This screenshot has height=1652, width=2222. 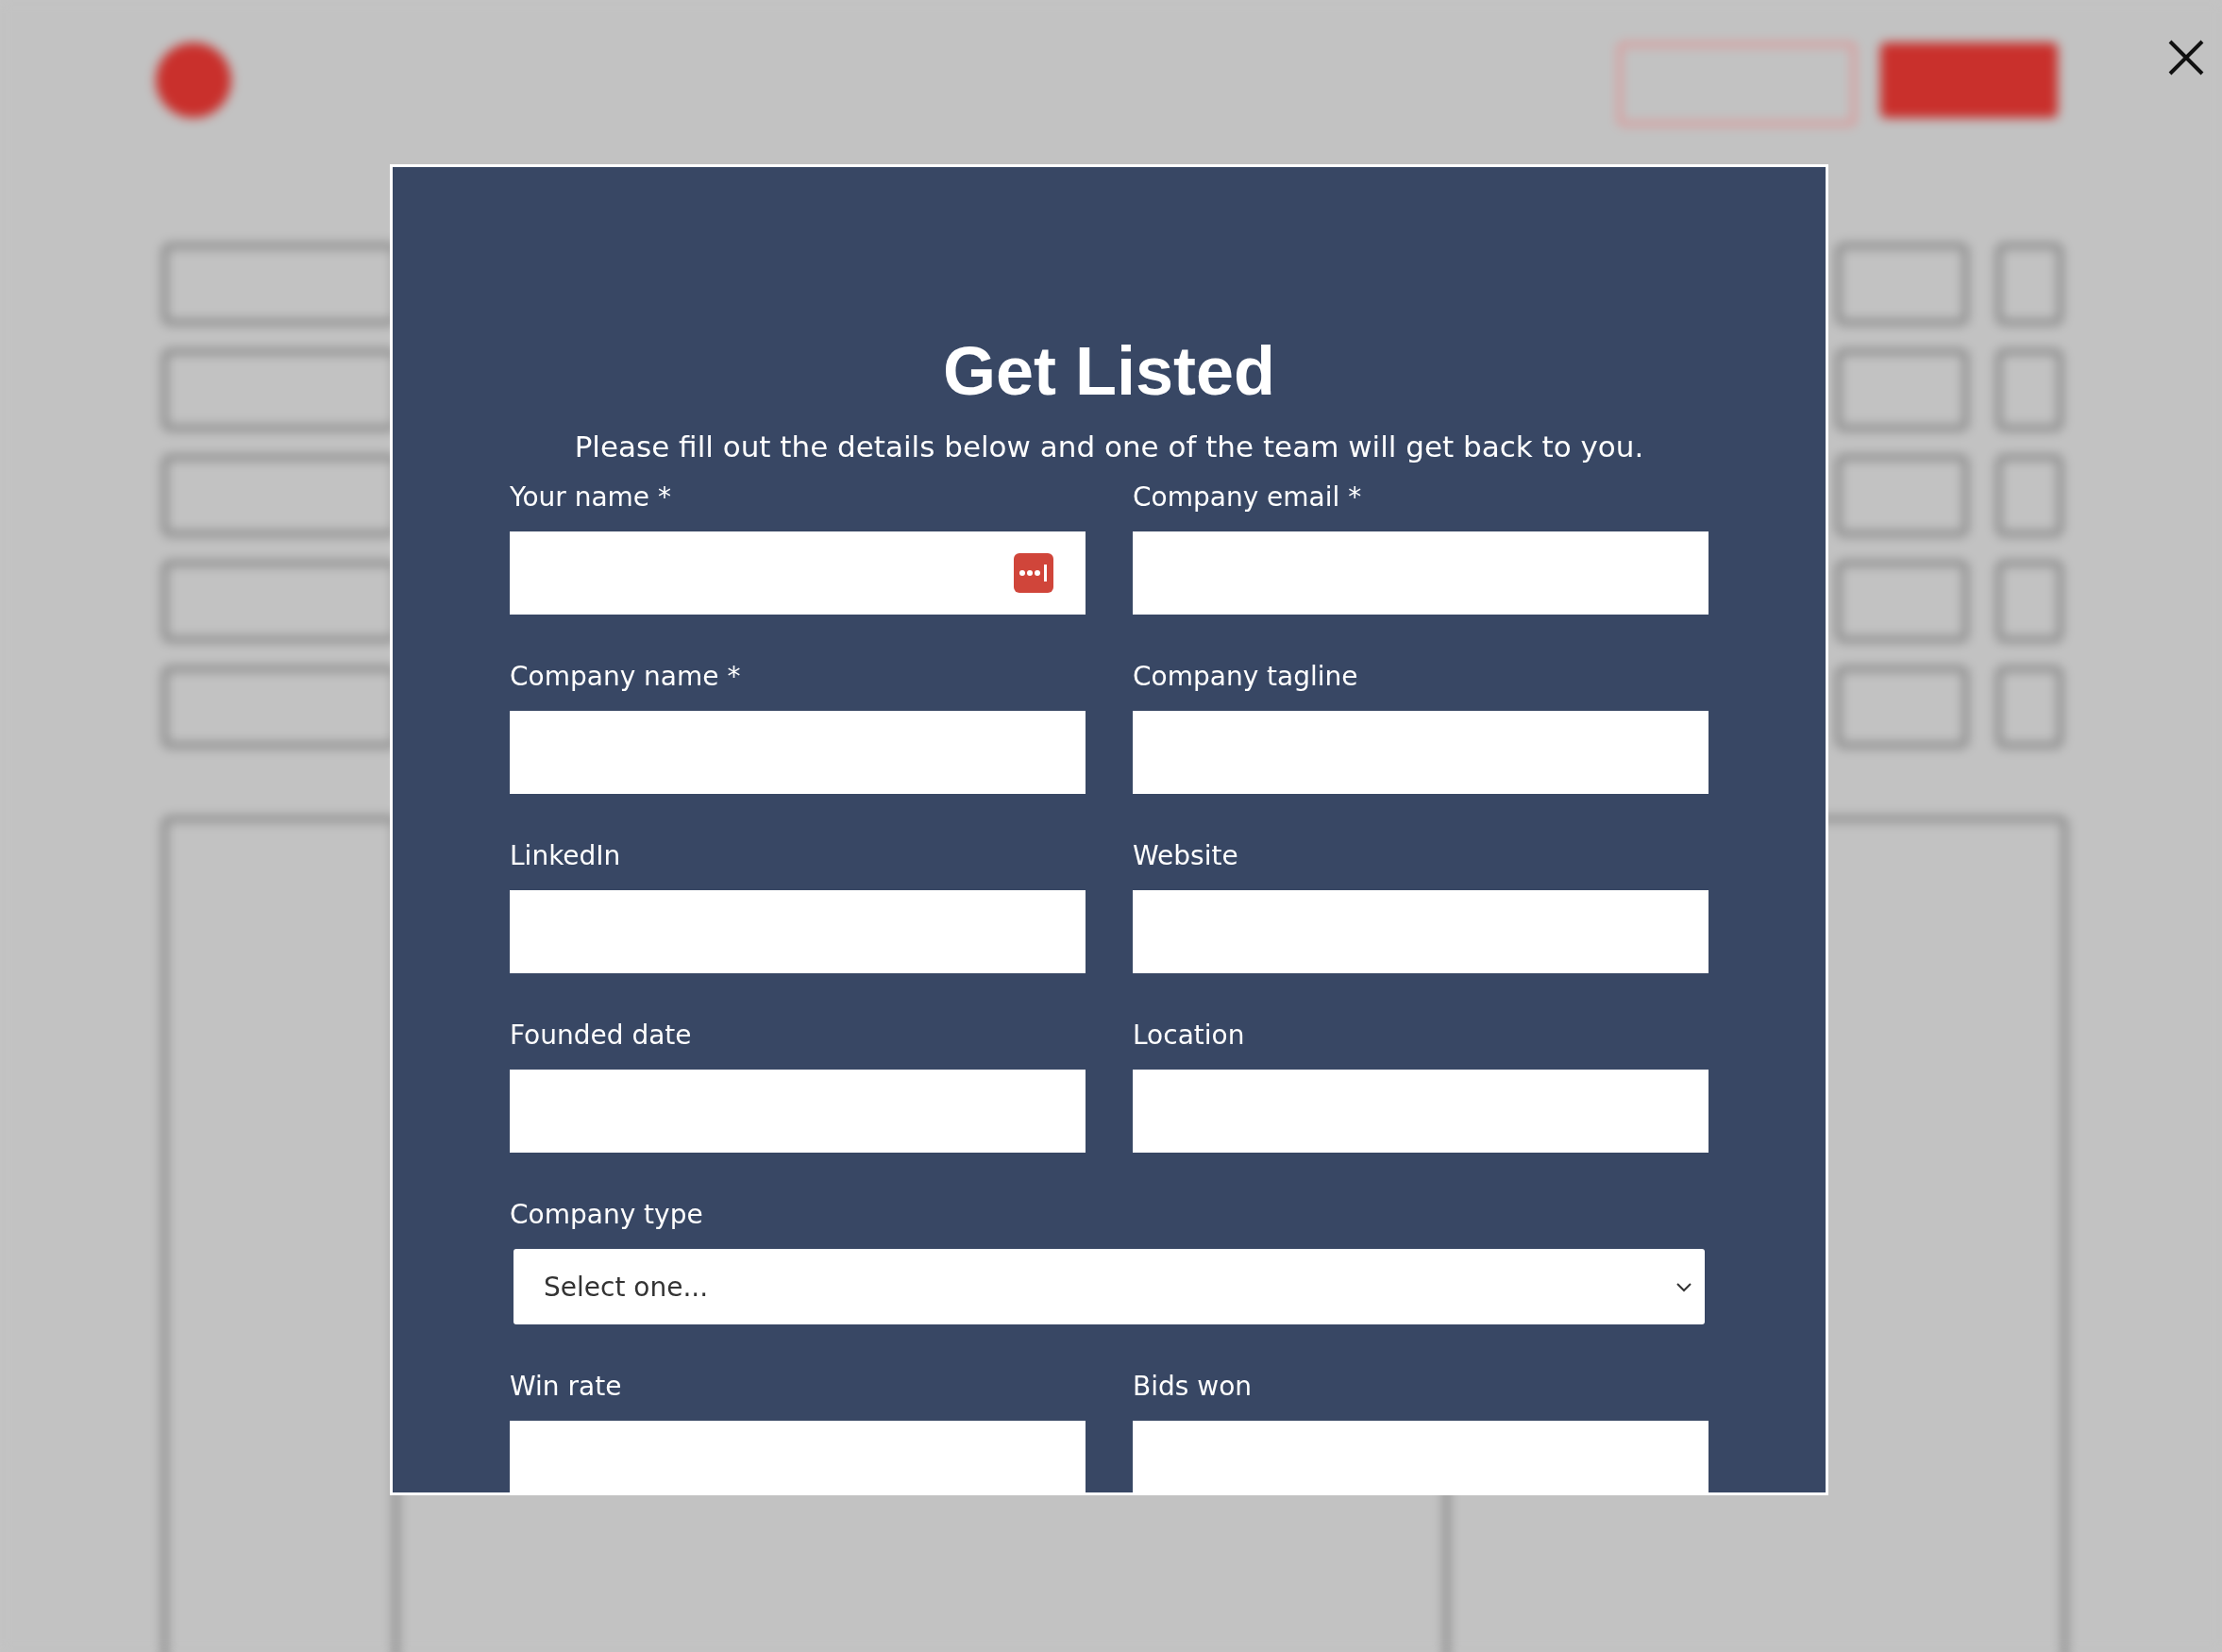 What do you see at coordinates (1246, 677) in the screenshot?
I see `field-label: Company tagline` at bounding box center [1246, 677].